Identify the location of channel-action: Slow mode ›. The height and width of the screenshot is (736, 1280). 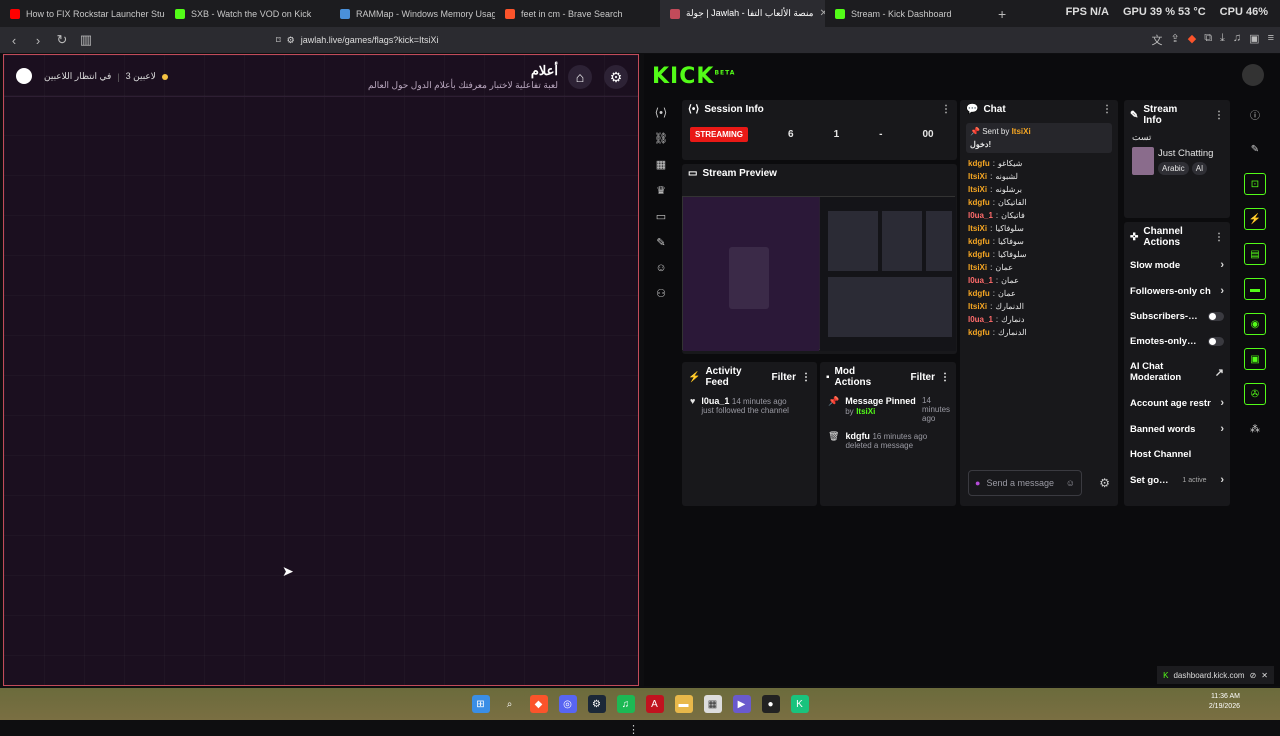
(1177, 265).